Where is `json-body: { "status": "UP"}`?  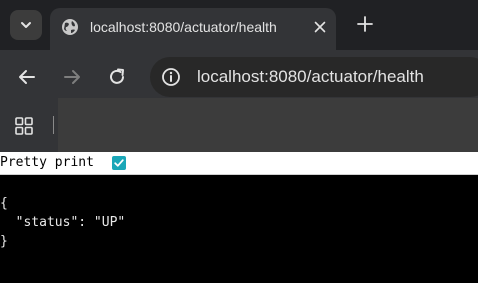 json-body: { "status": "UP"} is located at coordinates (62, 222).